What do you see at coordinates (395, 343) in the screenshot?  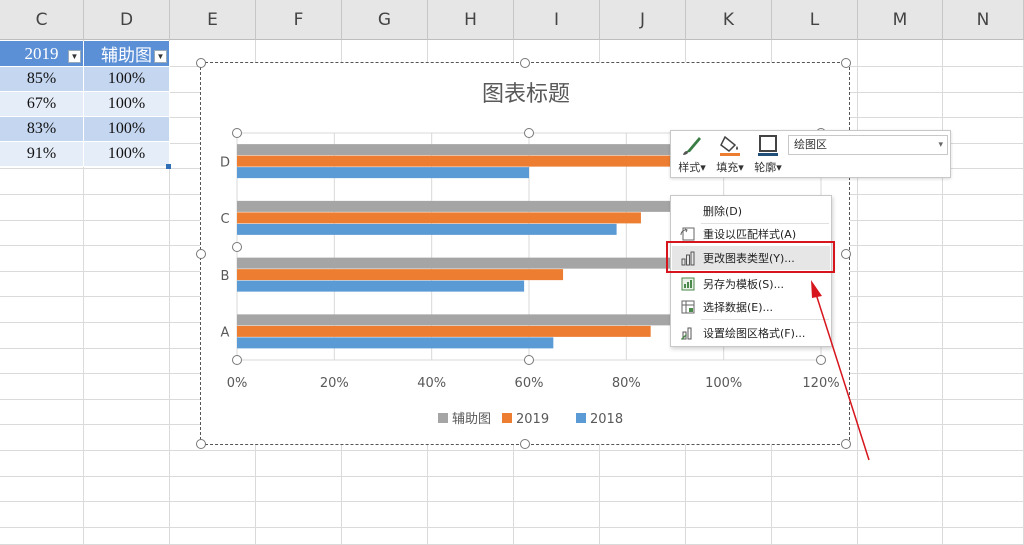 I see `bar-2018-A` at bounding box center [395, 343].